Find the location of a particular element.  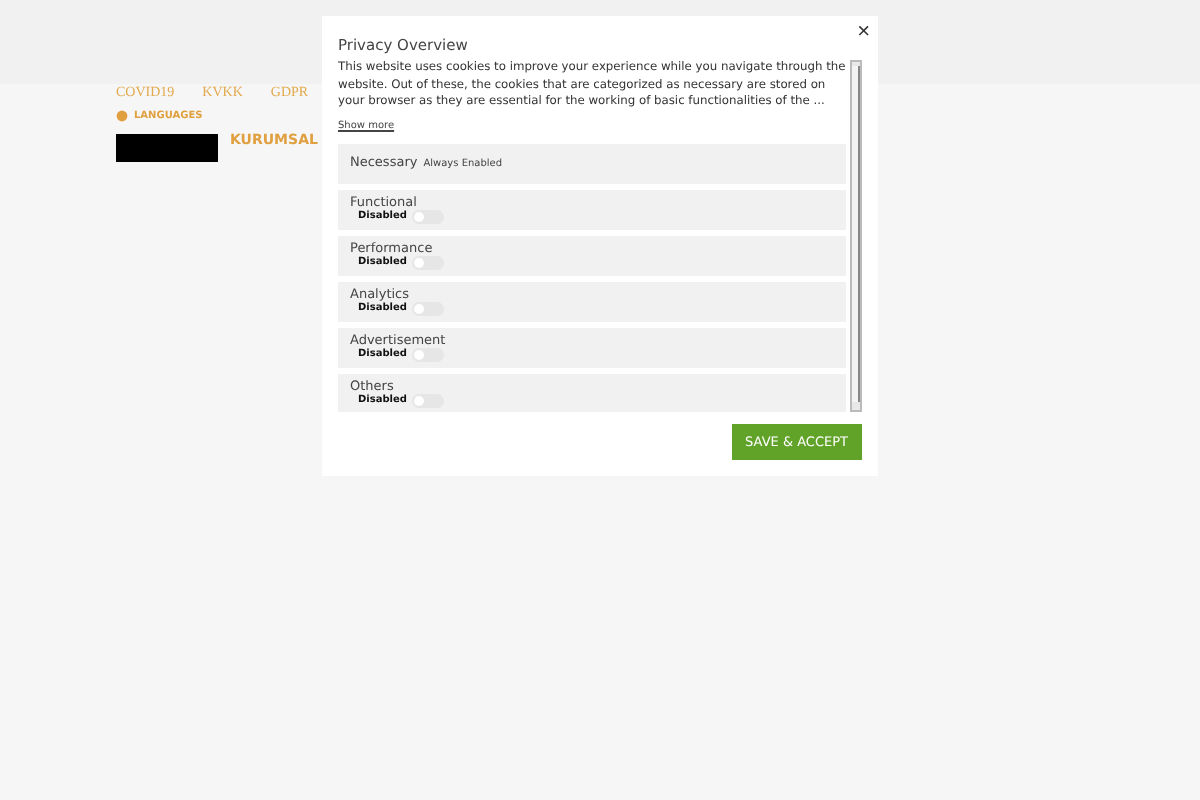

close-button: × is located at coordinates (863, 32).